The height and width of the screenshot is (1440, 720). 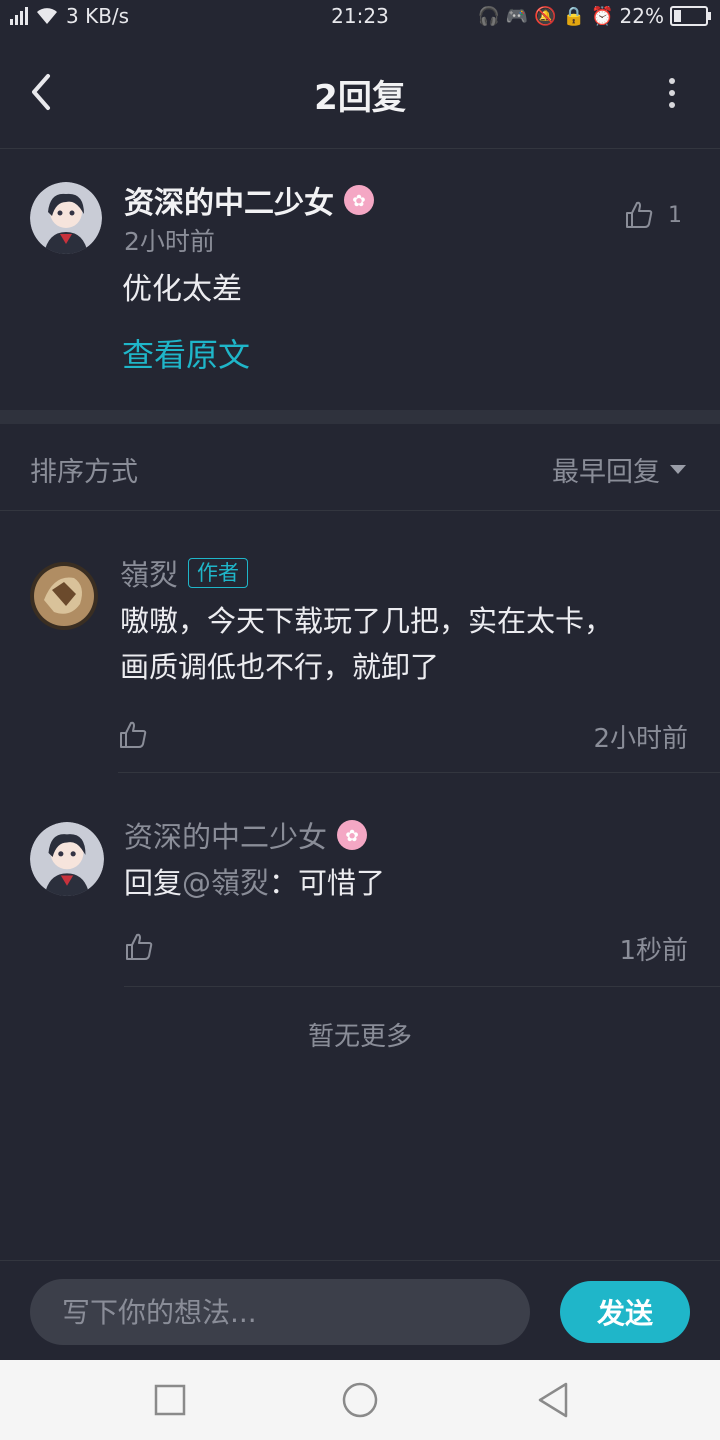 What do you see at coordinates (229, 200) in the screenshot?
I see `post-author-name: 资深的中二少女` at bounding box center [229, 200].